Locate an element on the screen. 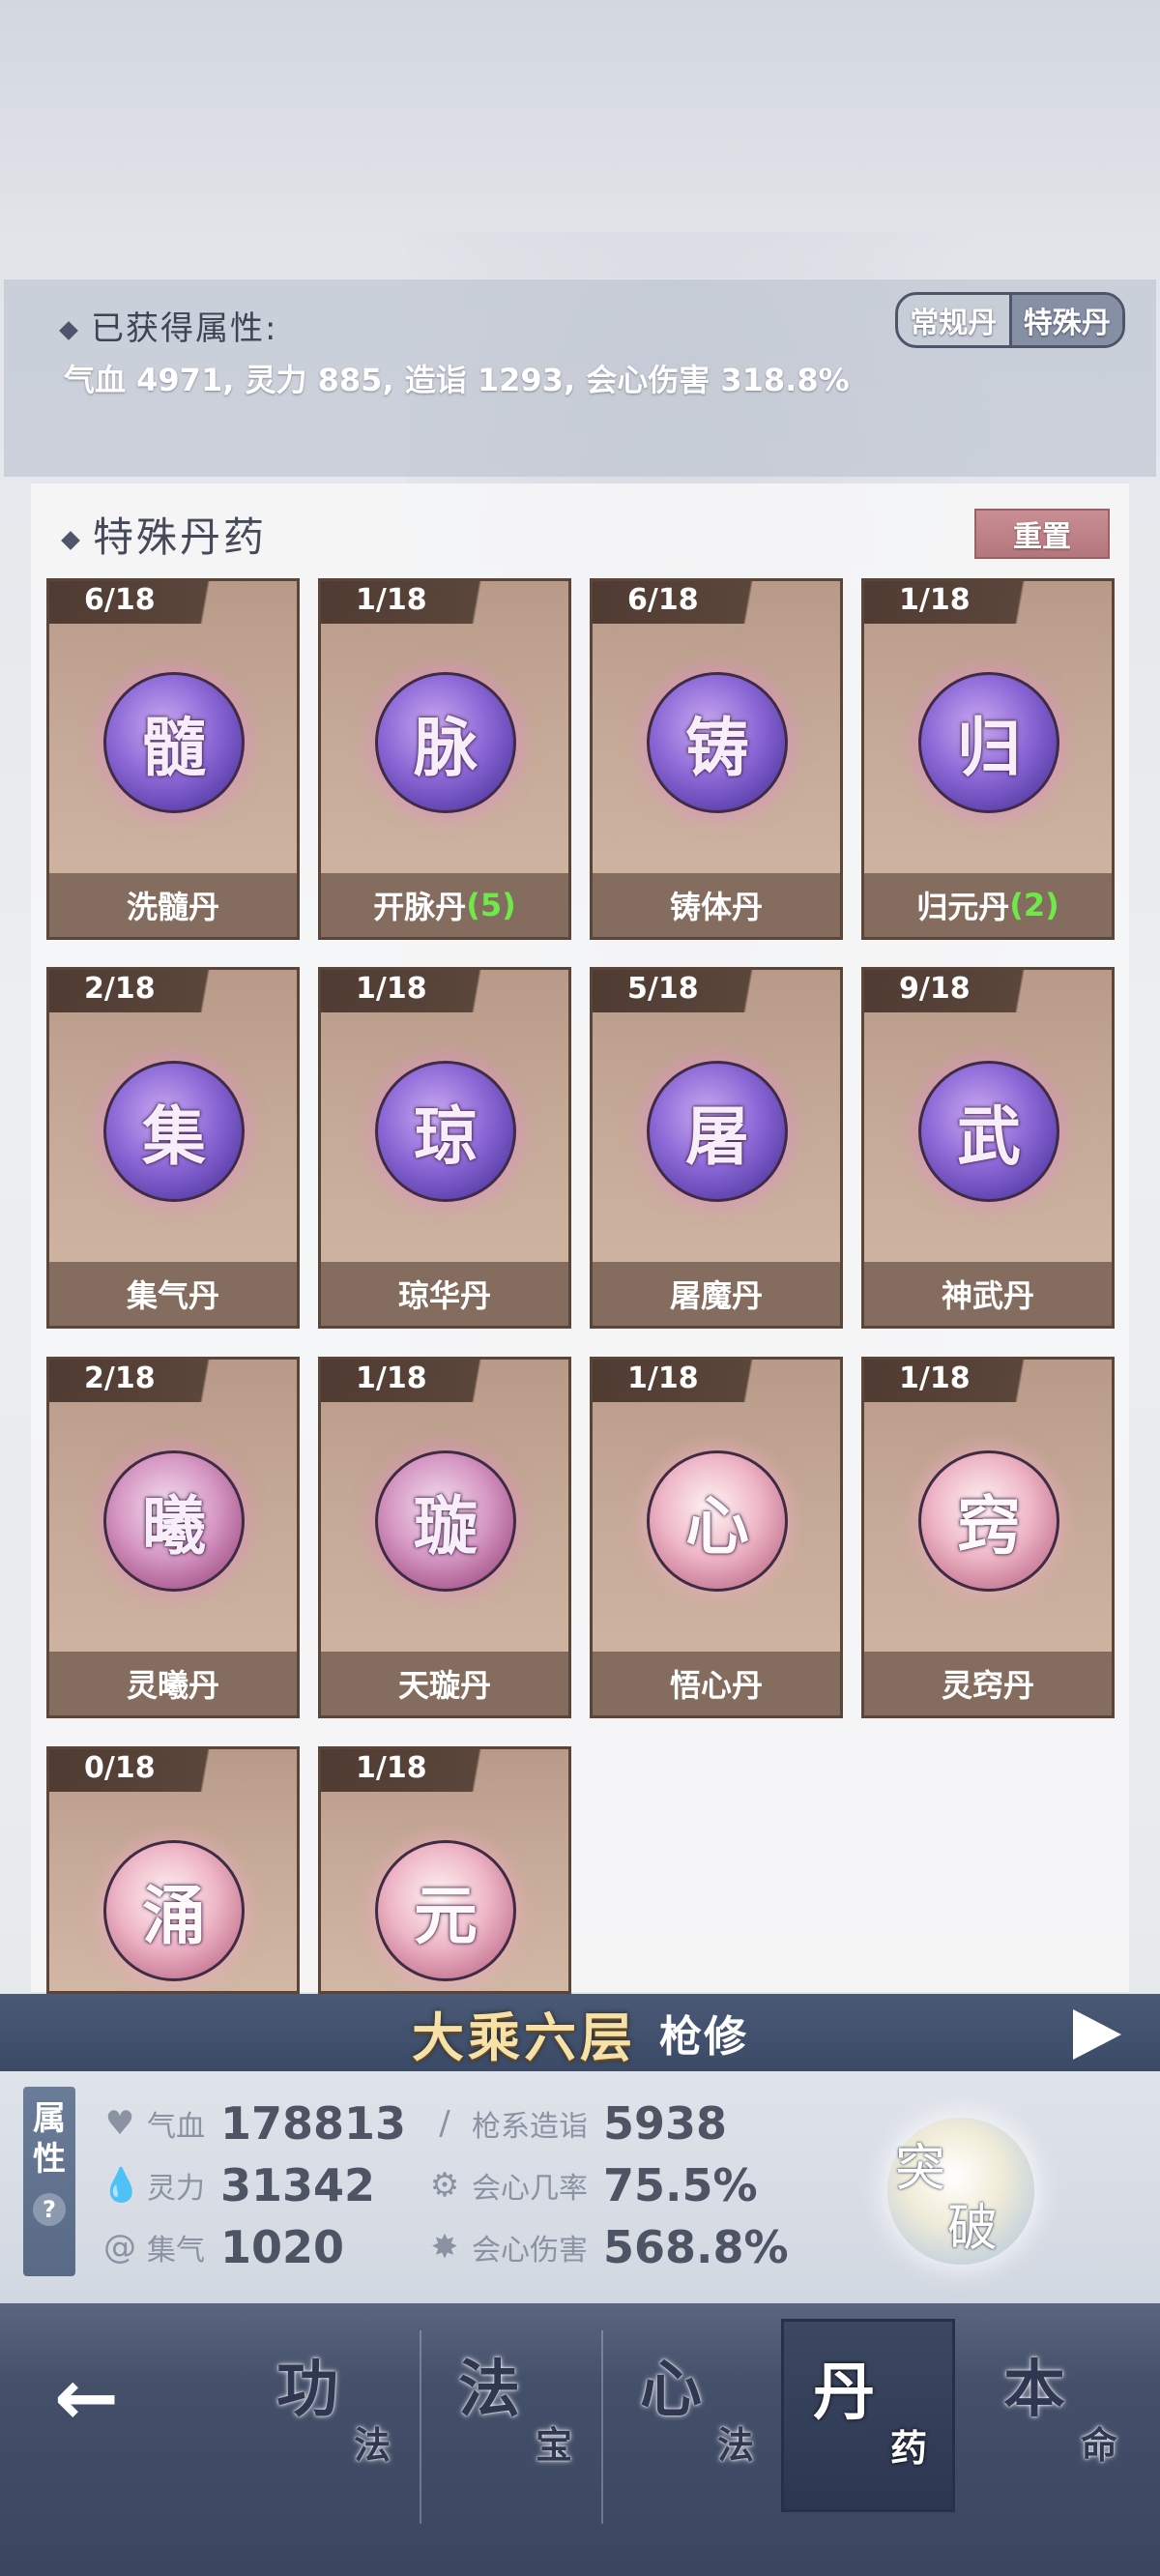 The image size is (1160, 2576). toggle-regular-pills: 常规丹 is located at coordinates (954, 320).